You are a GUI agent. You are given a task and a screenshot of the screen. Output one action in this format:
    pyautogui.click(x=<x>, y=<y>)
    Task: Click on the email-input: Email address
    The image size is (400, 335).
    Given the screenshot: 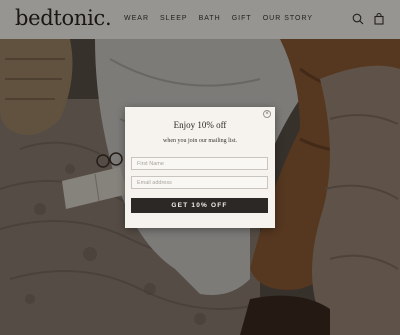 What is the action you would take?
    pyautogui.click(x=199, y=182)
    